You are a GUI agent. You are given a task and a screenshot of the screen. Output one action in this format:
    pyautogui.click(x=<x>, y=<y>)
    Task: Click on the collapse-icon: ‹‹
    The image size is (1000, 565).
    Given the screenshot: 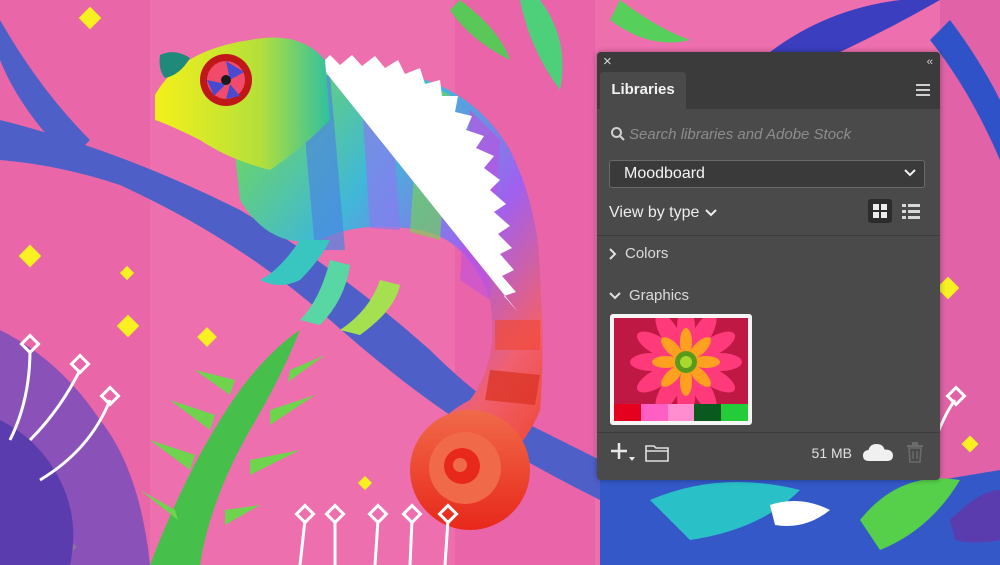 What is the action you would take?
    pyautogui.click(x=930, y=62)
    